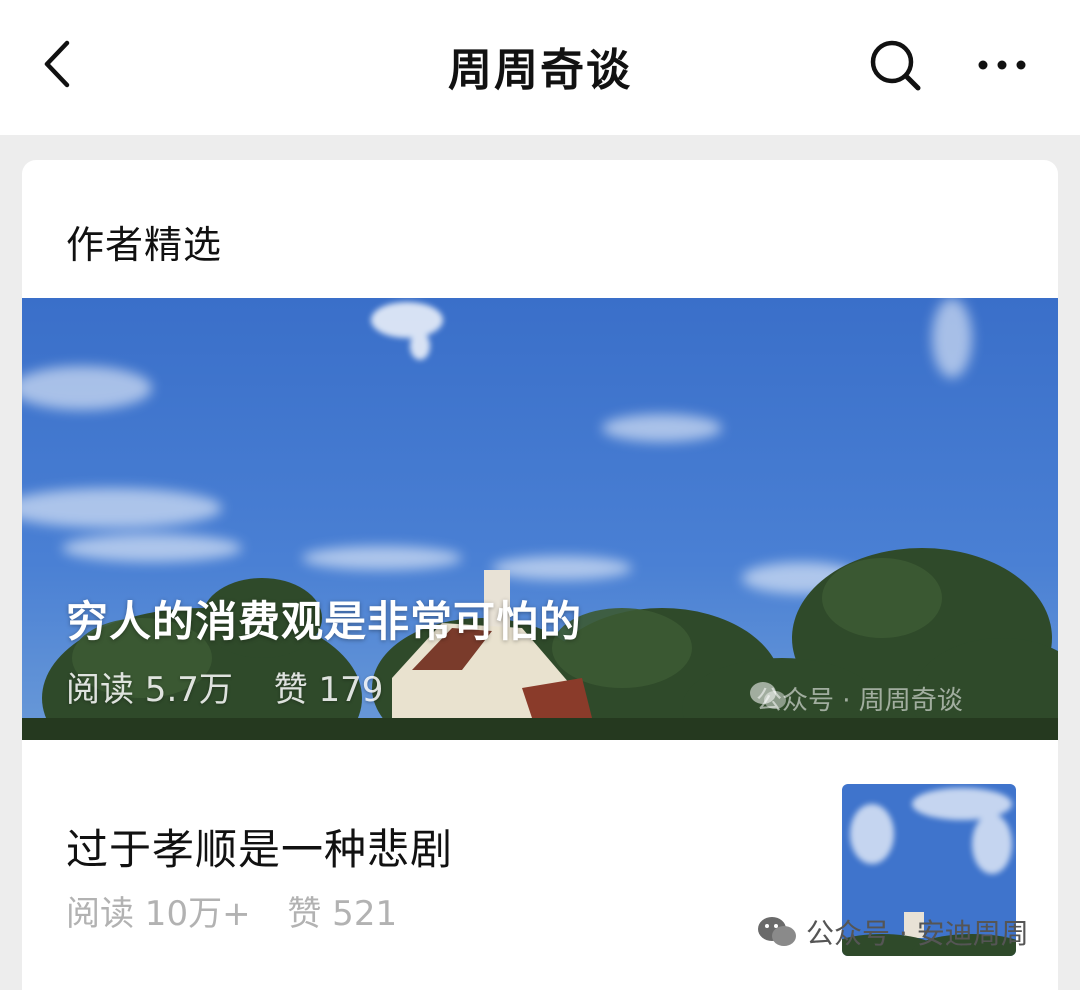  What do you see at coordinates (149, 690) in the screenshot?
I see `featured-read-count: 阅读 5.7万` at bounding box center [149, 690].